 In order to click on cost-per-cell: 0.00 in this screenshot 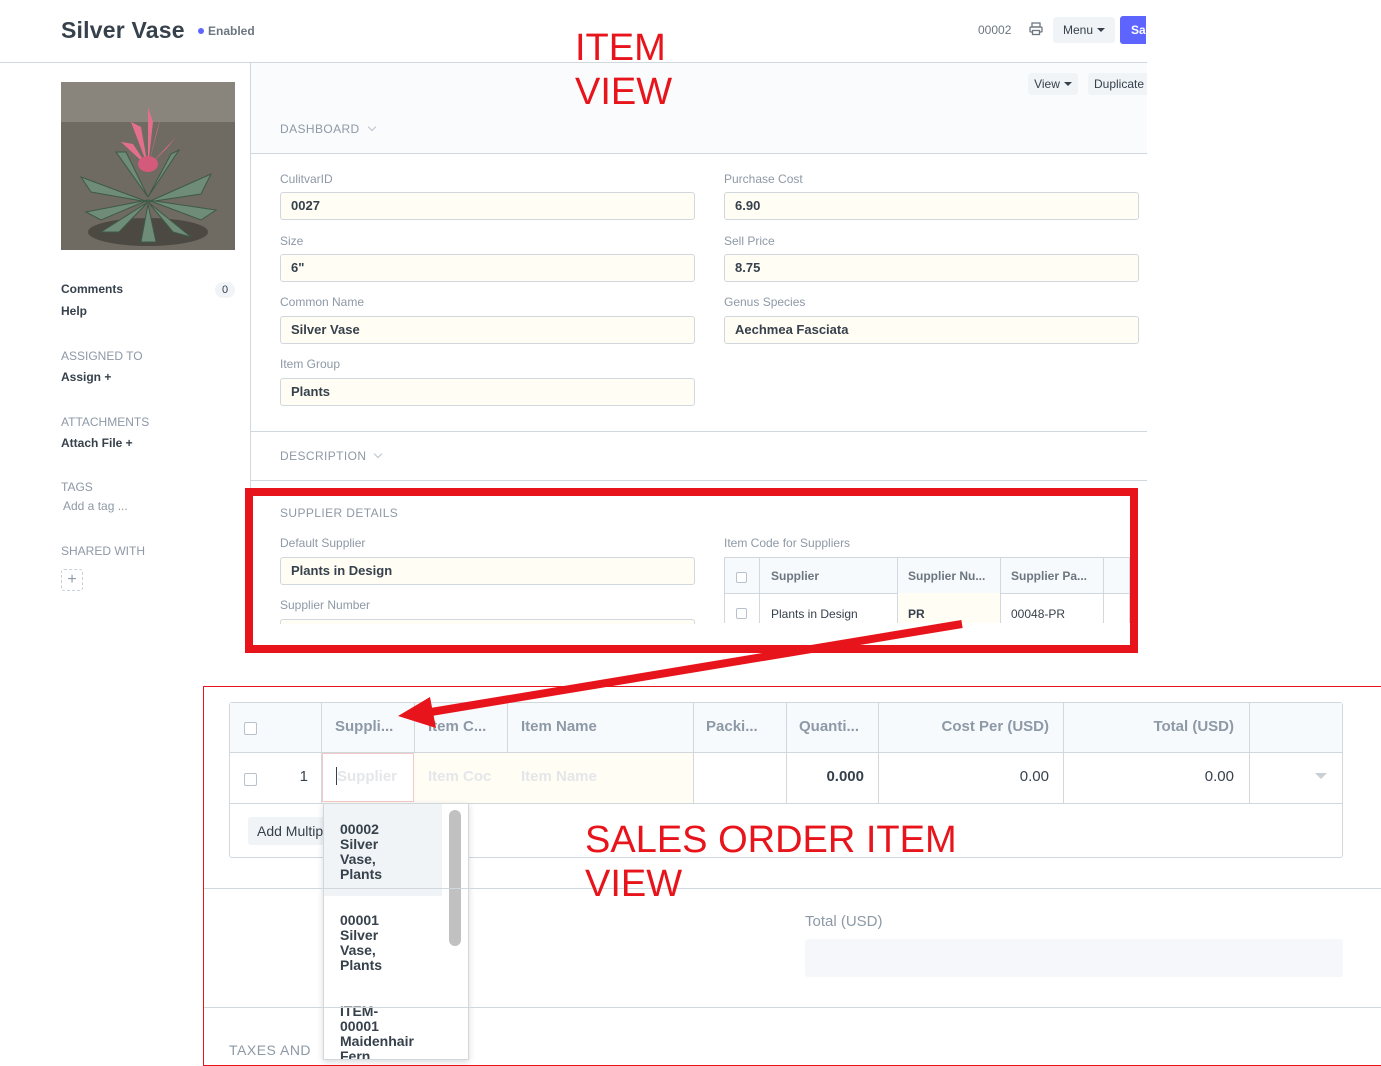, I will do `click(963, 776)`.